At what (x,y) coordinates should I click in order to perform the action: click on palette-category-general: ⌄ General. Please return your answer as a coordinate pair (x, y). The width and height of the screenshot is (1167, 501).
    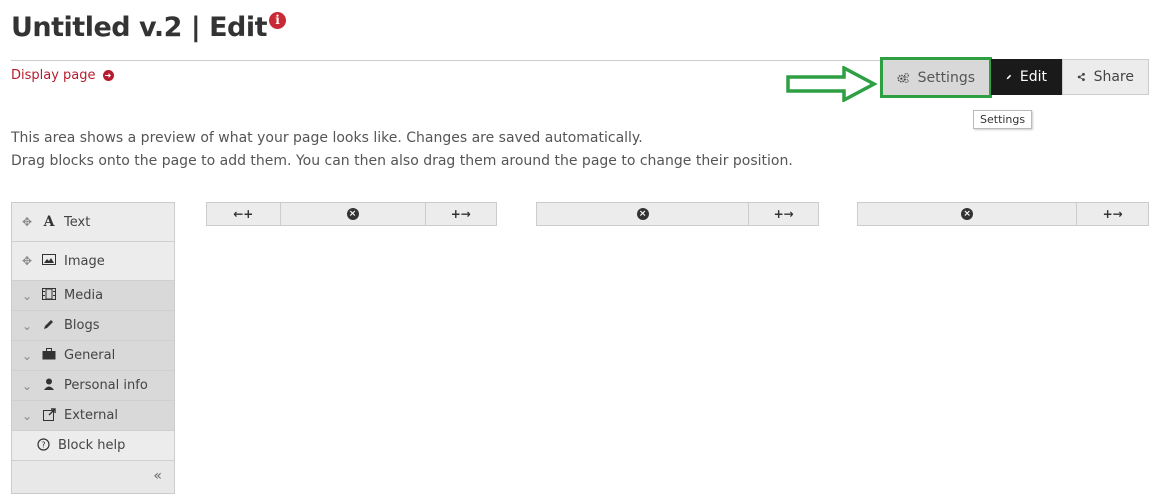
    Looking at the image, I should click on (93, 356).